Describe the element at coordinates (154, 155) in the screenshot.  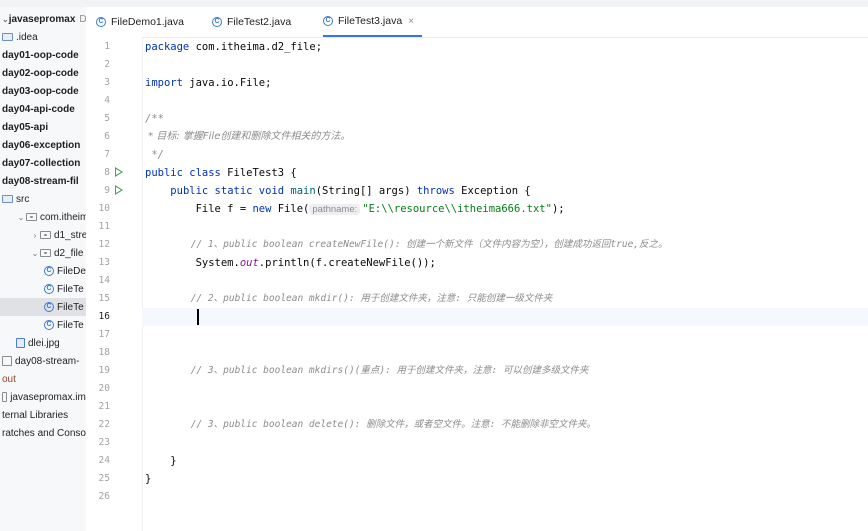
I see `code-line-7: */` at that location.